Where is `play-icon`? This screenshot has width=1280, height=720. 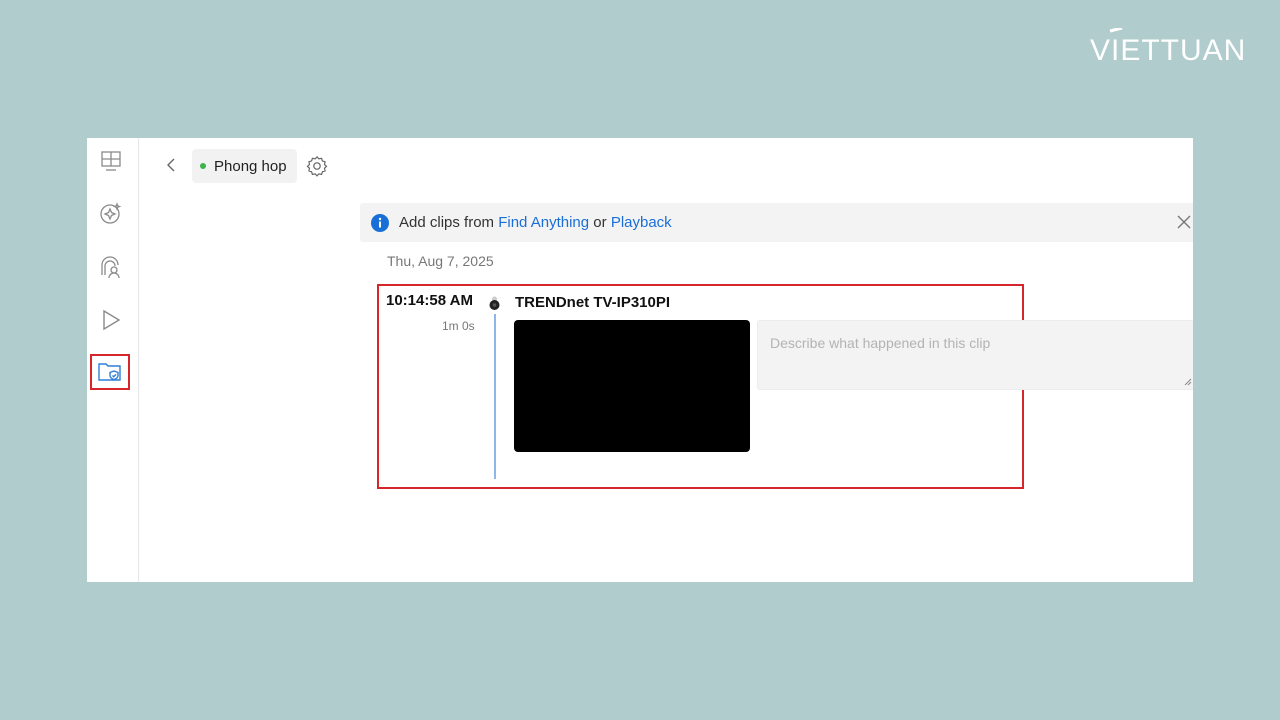
play-icon is located at coordinates (111, 320).